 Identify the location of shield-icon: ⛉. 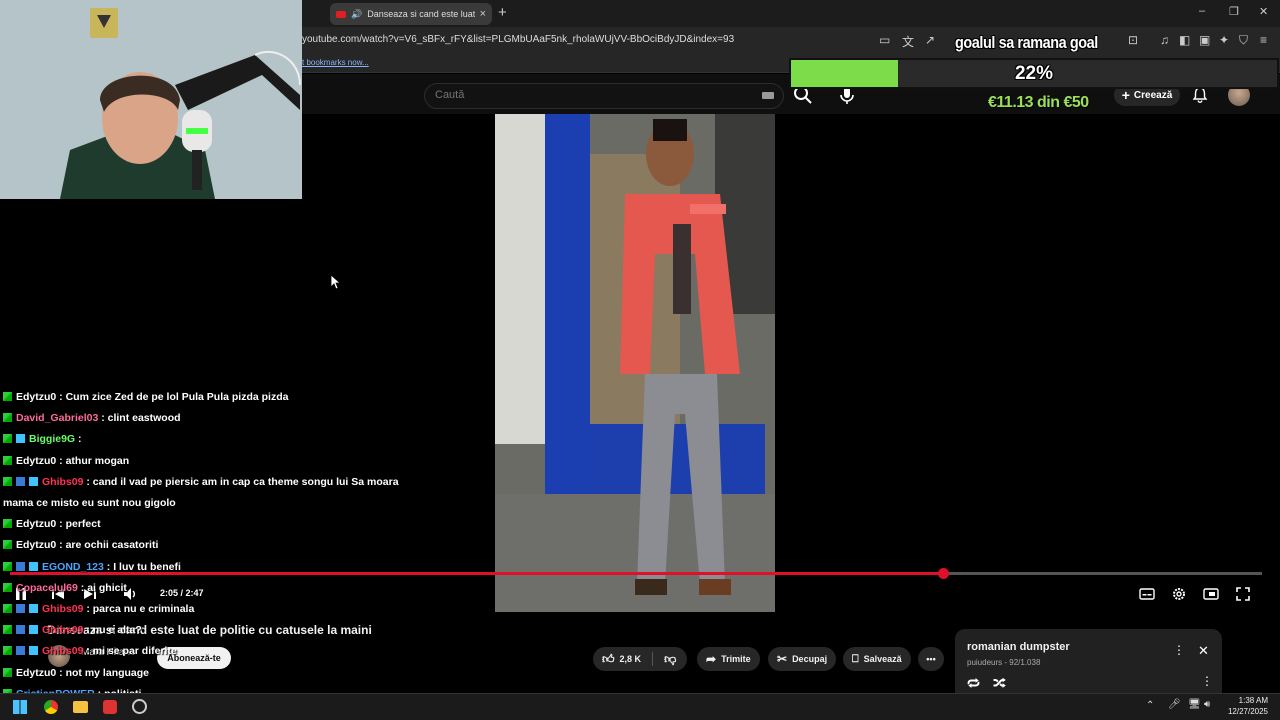
(1243, 40).